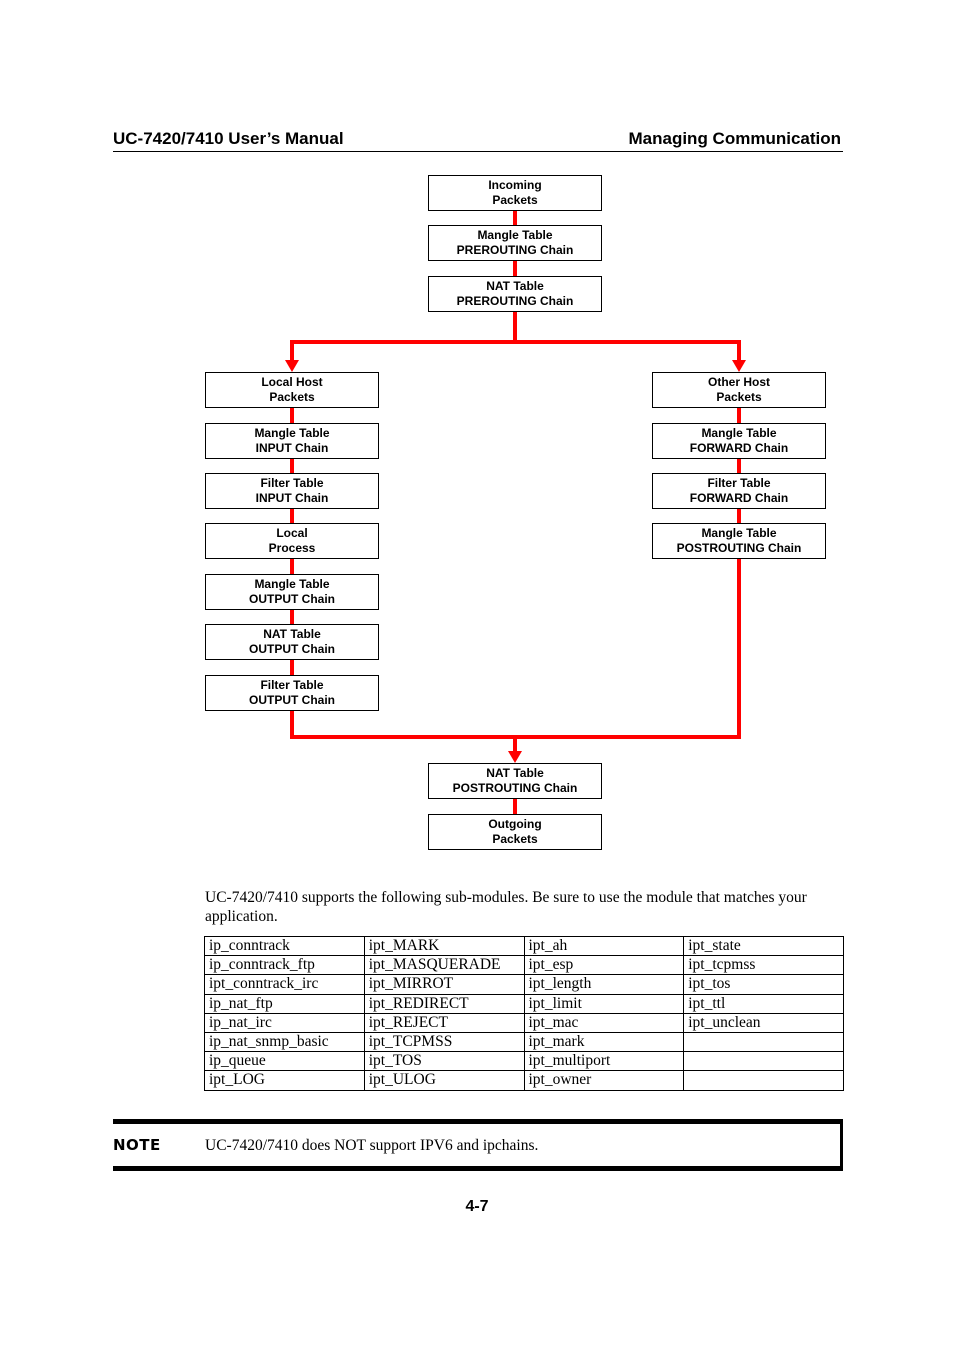  I want to click on table-cell: ip_nat_snmp_basic, so click(284, 1042).